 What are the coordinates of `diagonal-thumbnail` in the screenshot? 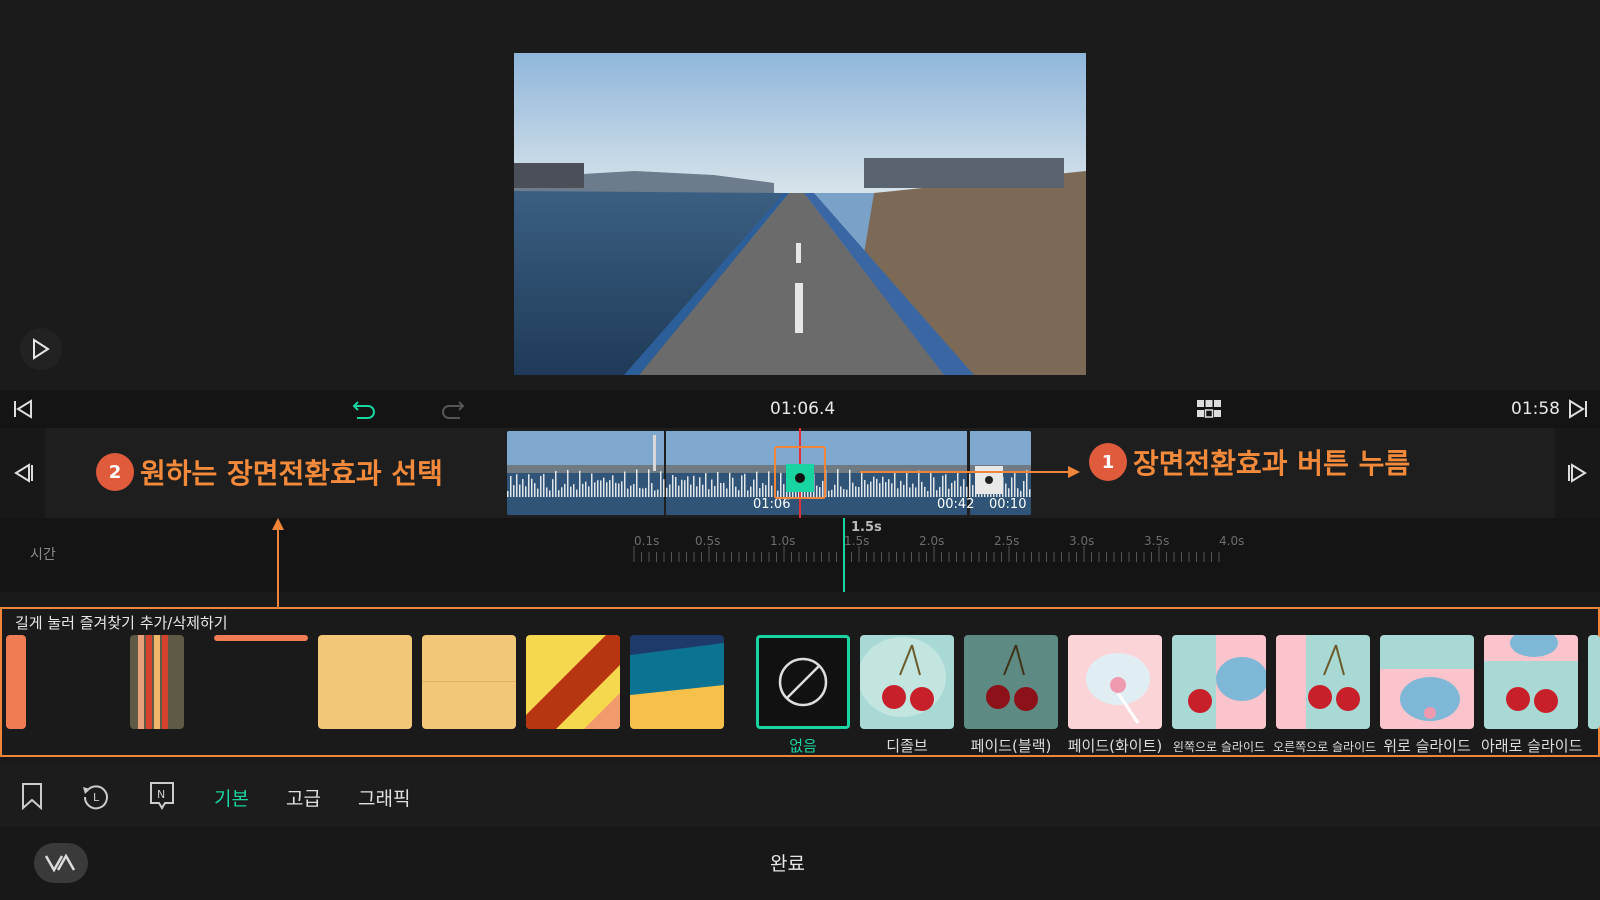 It's located at (573, 682).